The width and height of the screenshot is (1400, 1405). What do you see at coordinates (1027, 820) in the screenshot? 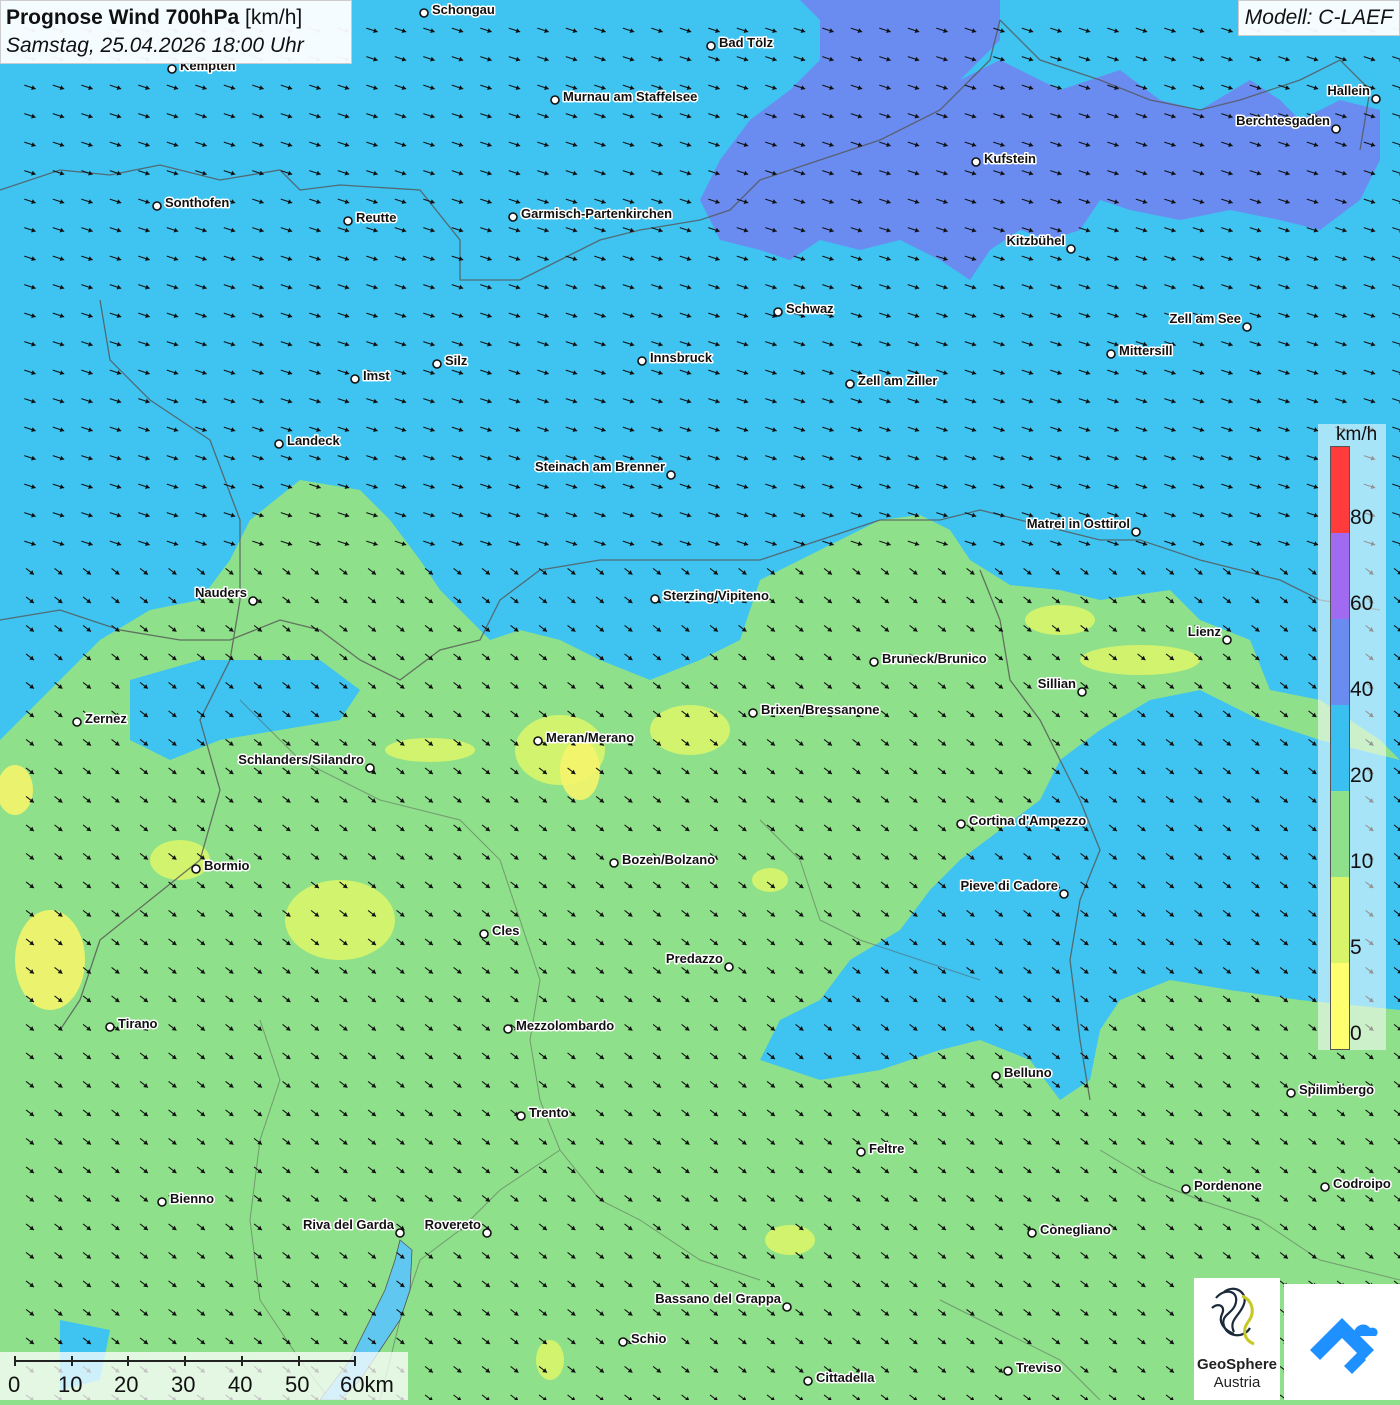
I see `city-label: Cortina d'Ampezzo` at bounding box center [1027, 820].